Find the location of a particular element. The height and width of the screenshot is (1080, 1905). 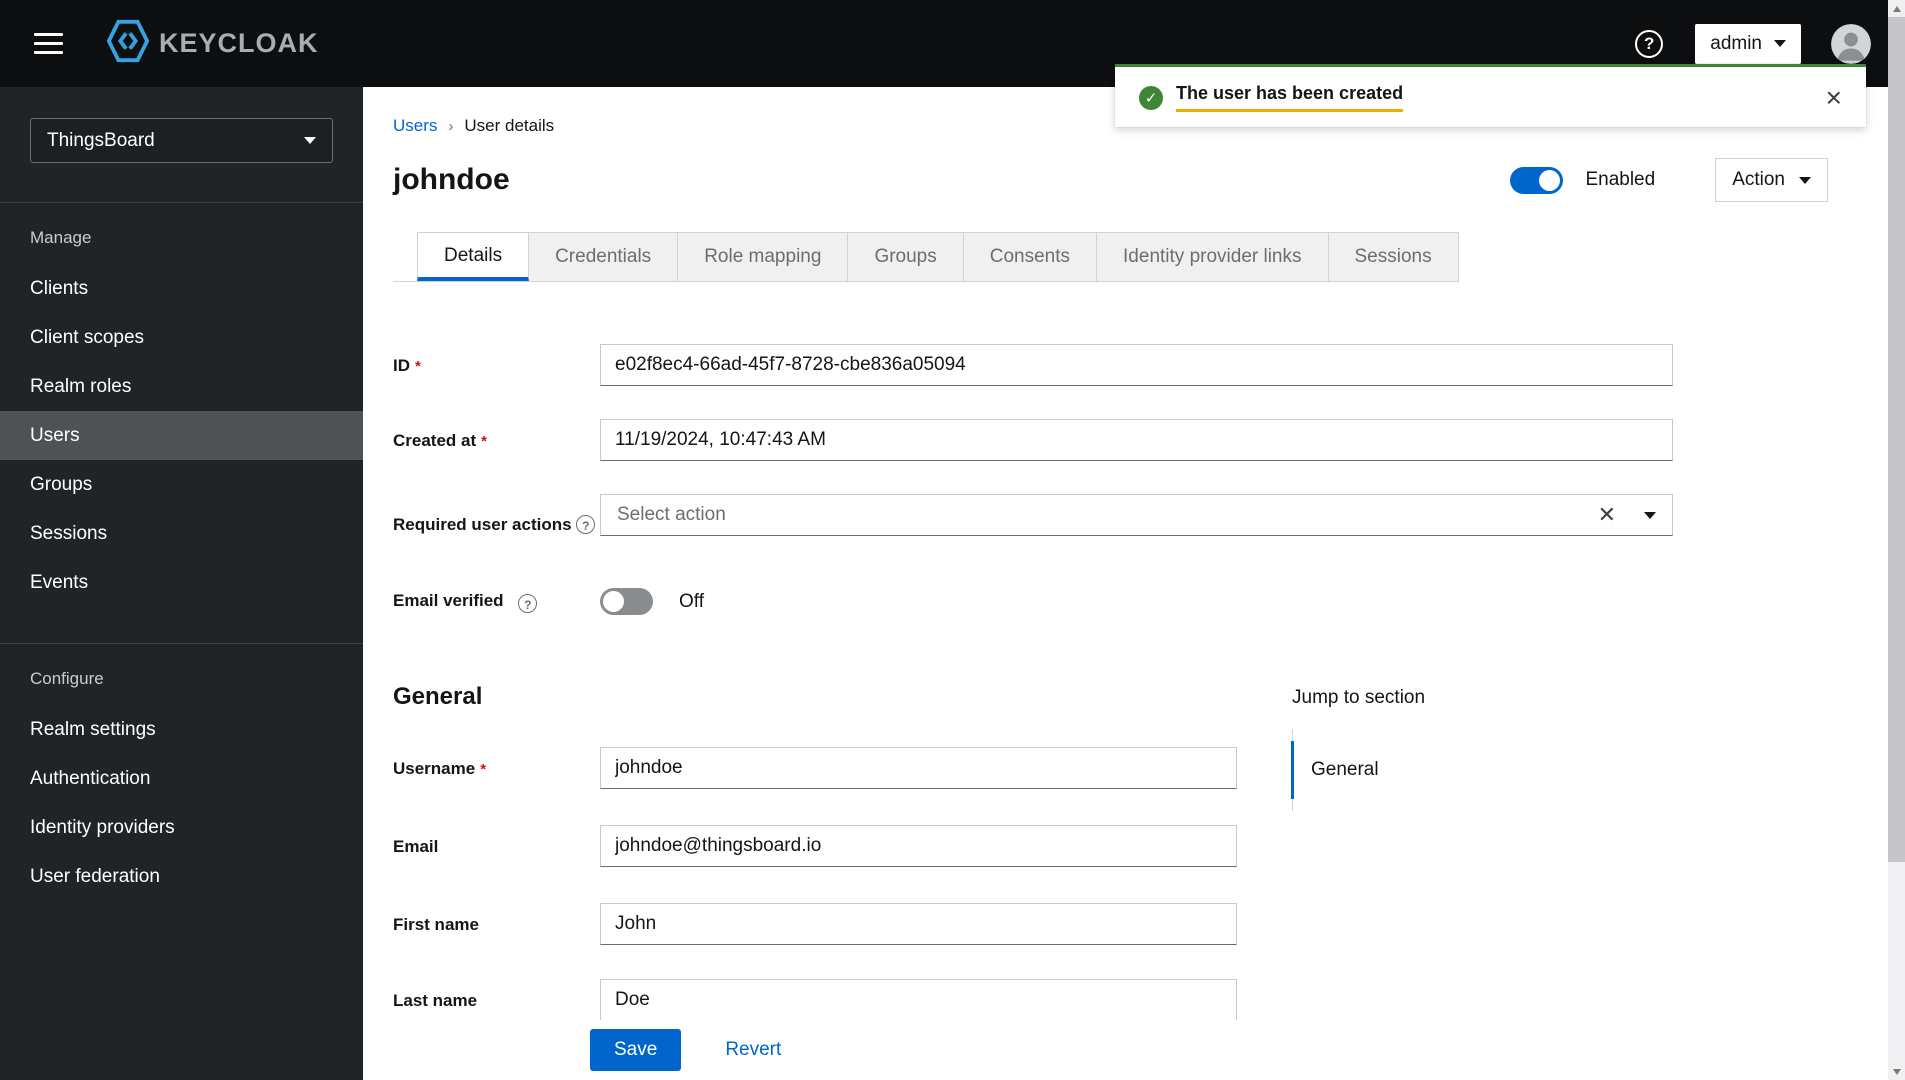

toast-message: The user has been created is located at coordinates (1290, 97).